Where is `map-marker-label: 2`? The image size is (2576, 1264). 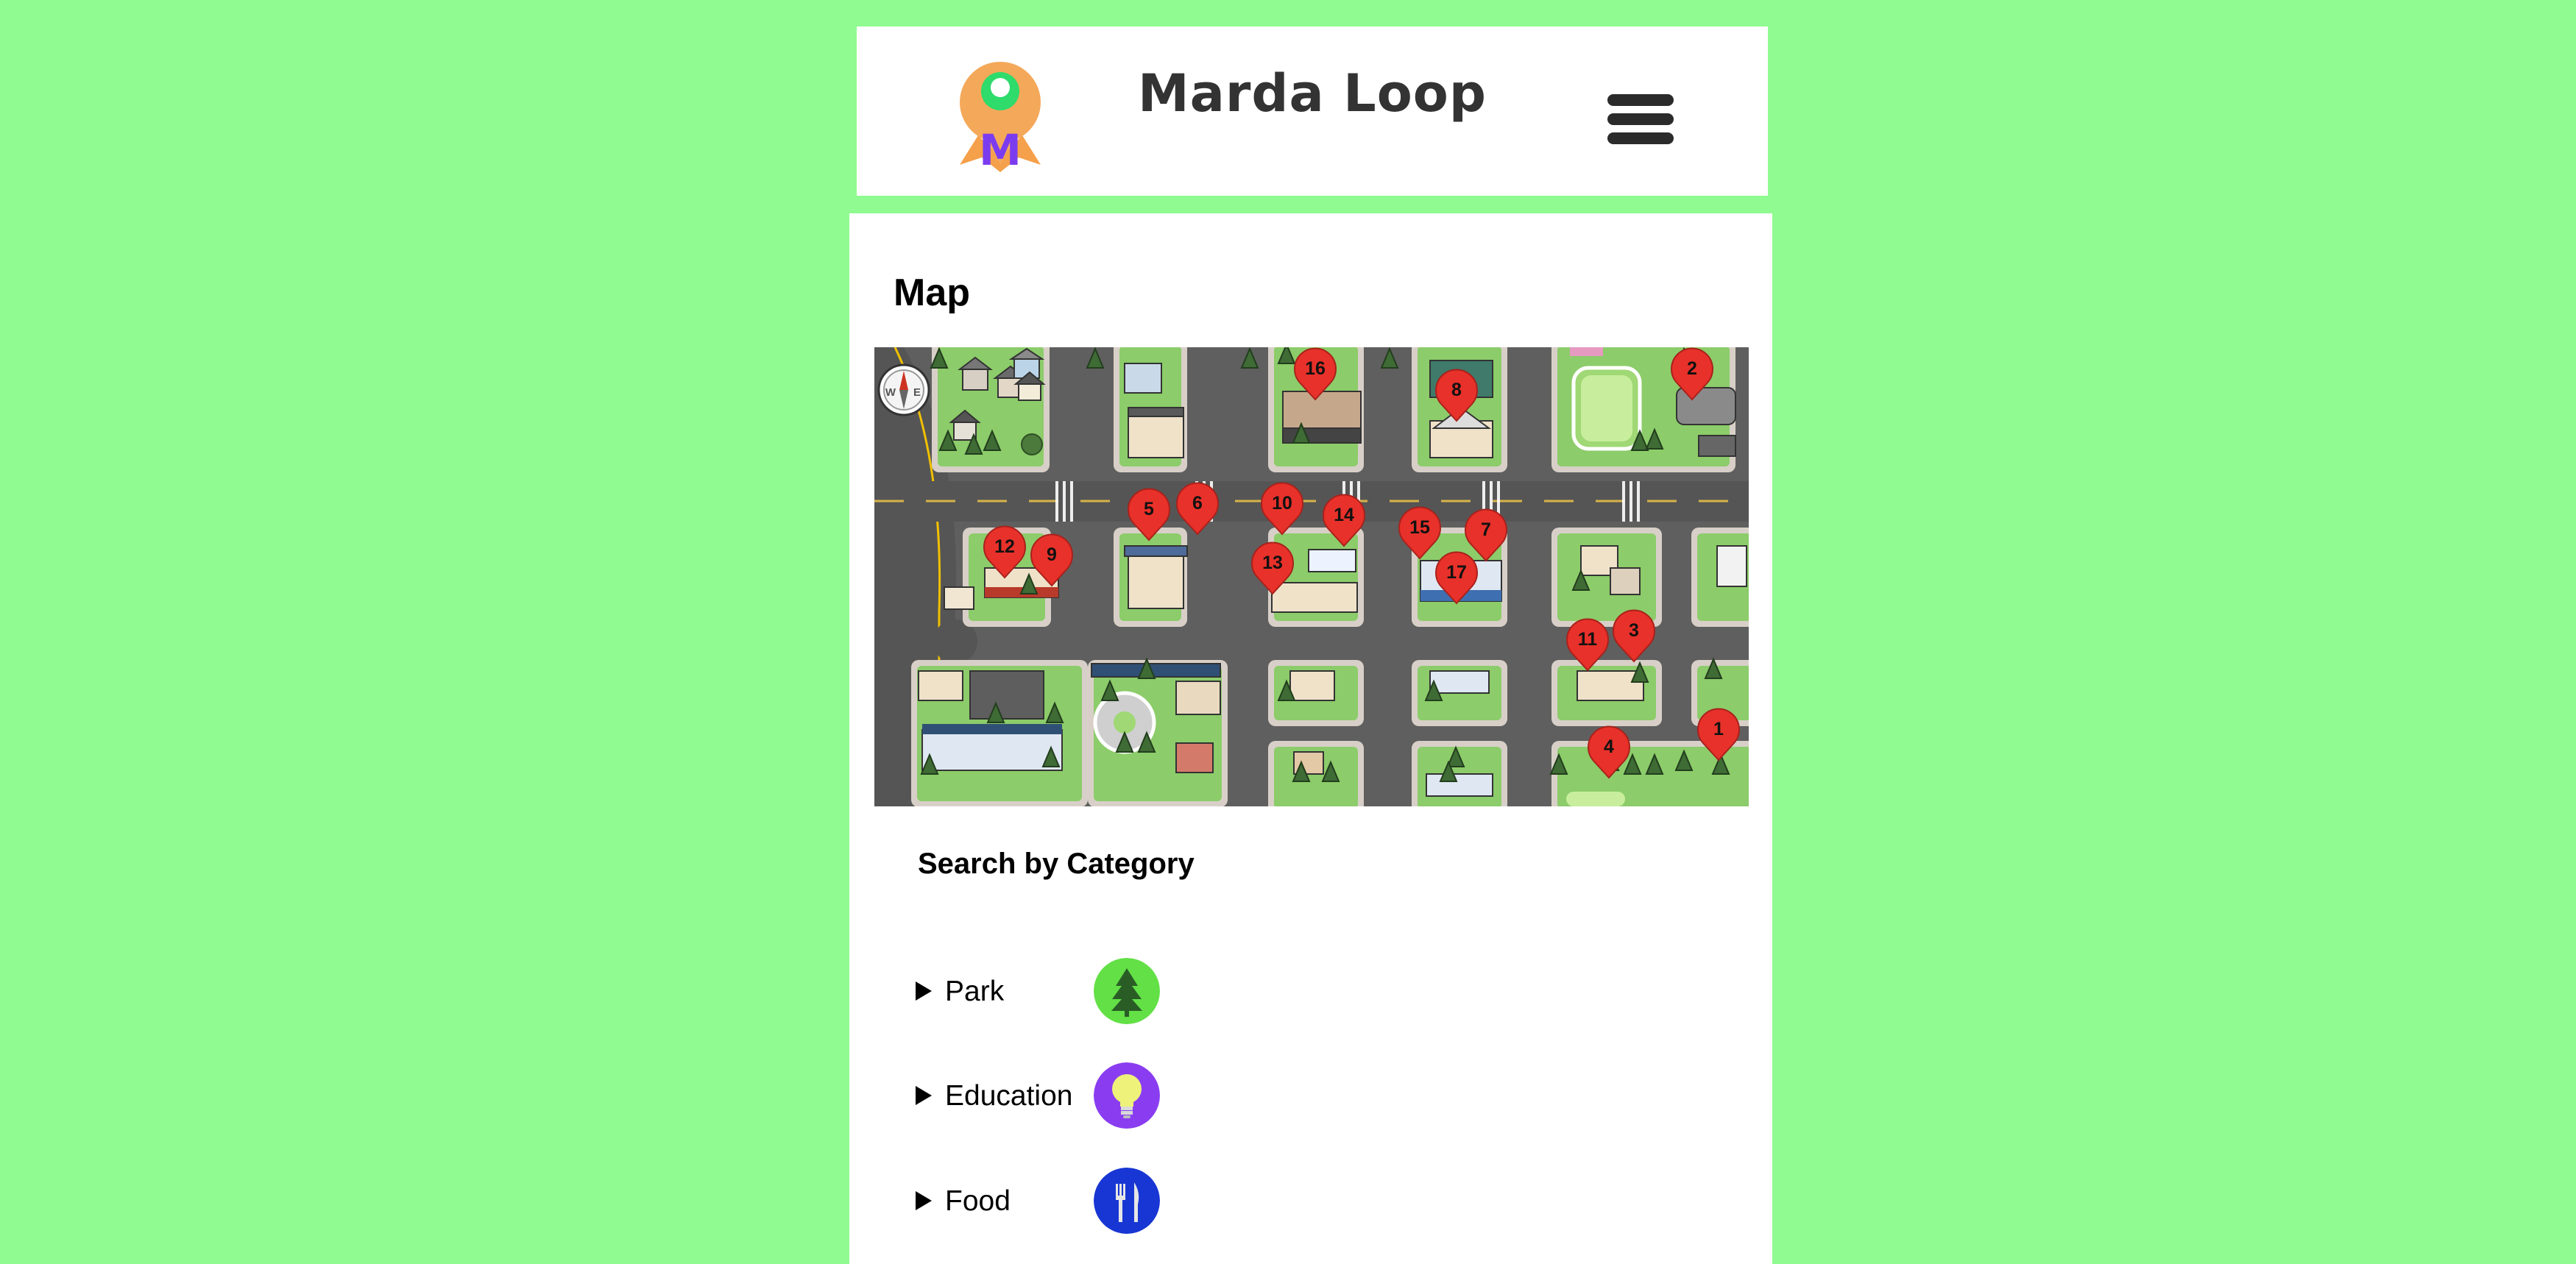
map-marker-label: 2 is located at coordinates (1692, 368).